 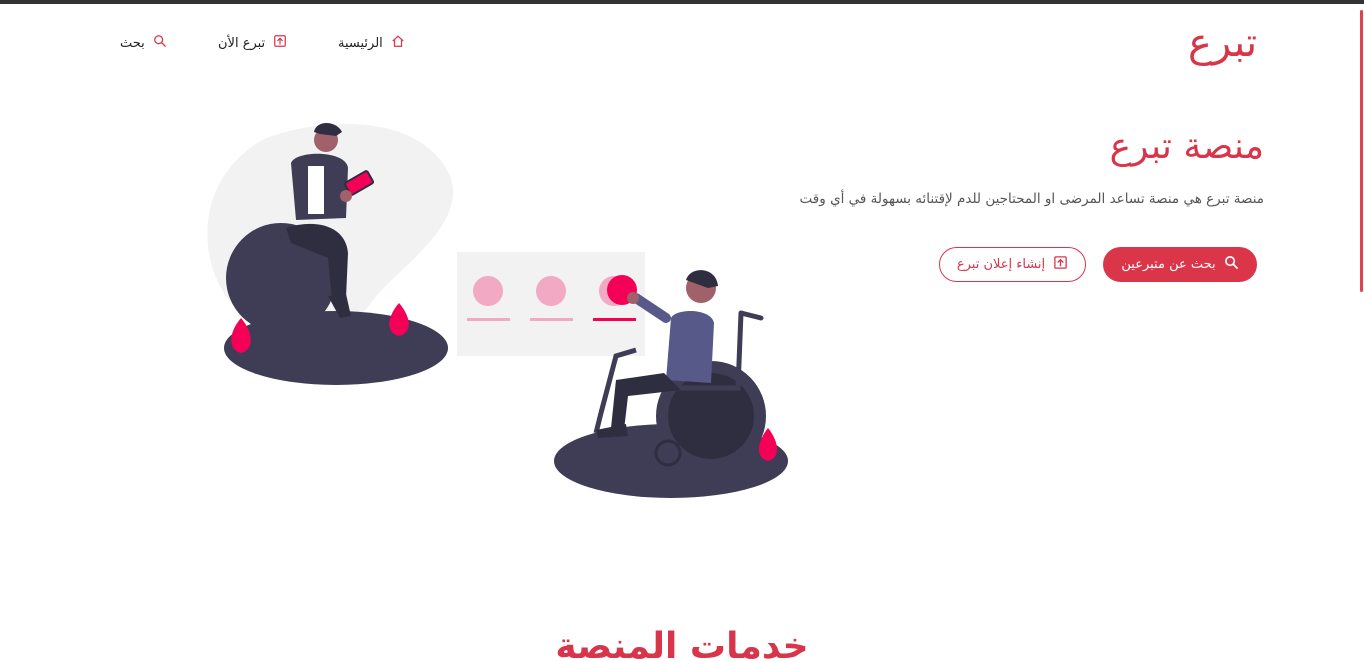 I want to click on nav-donate-now: تبرع الأن, so click(x=252, y=43).